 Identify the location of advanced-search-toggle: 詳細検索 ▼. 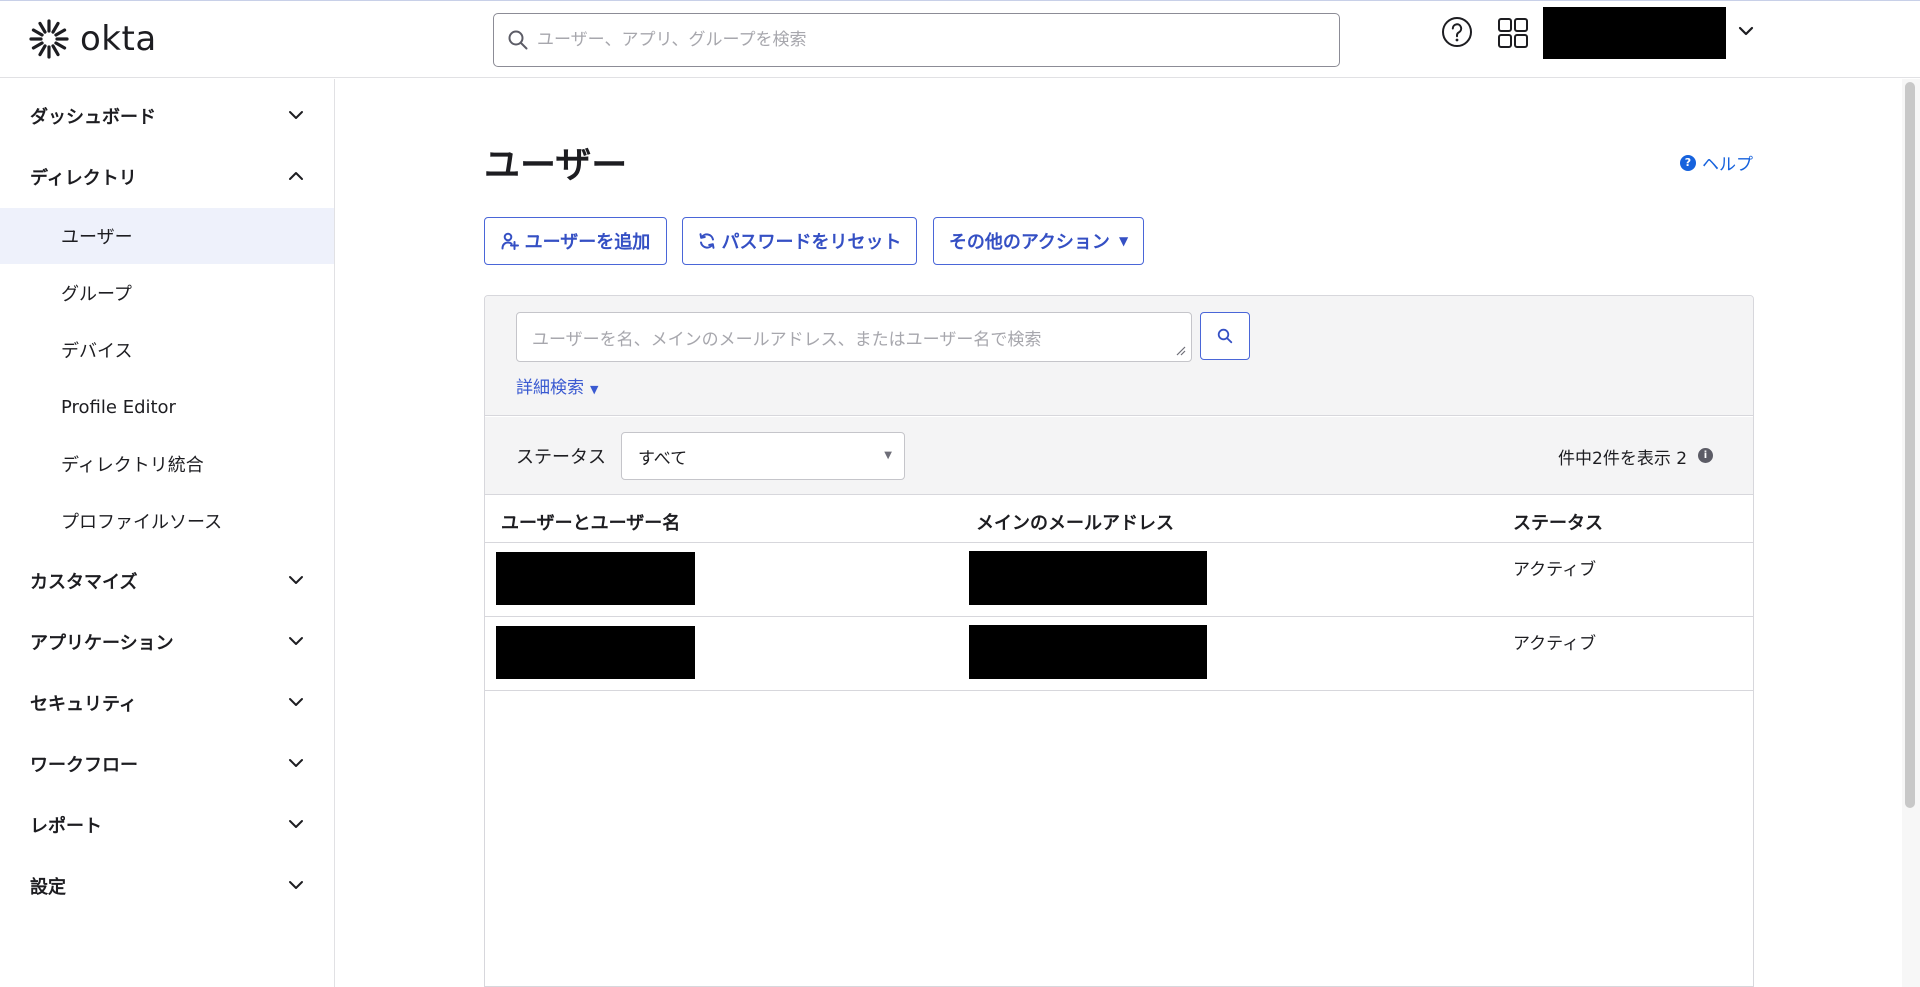
(557, 385).